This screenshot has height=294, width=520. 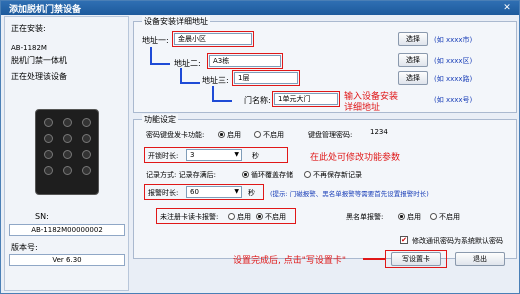 I want to click on address-annotation: 输入设备安装详细地址, so click(x=371, y=102).